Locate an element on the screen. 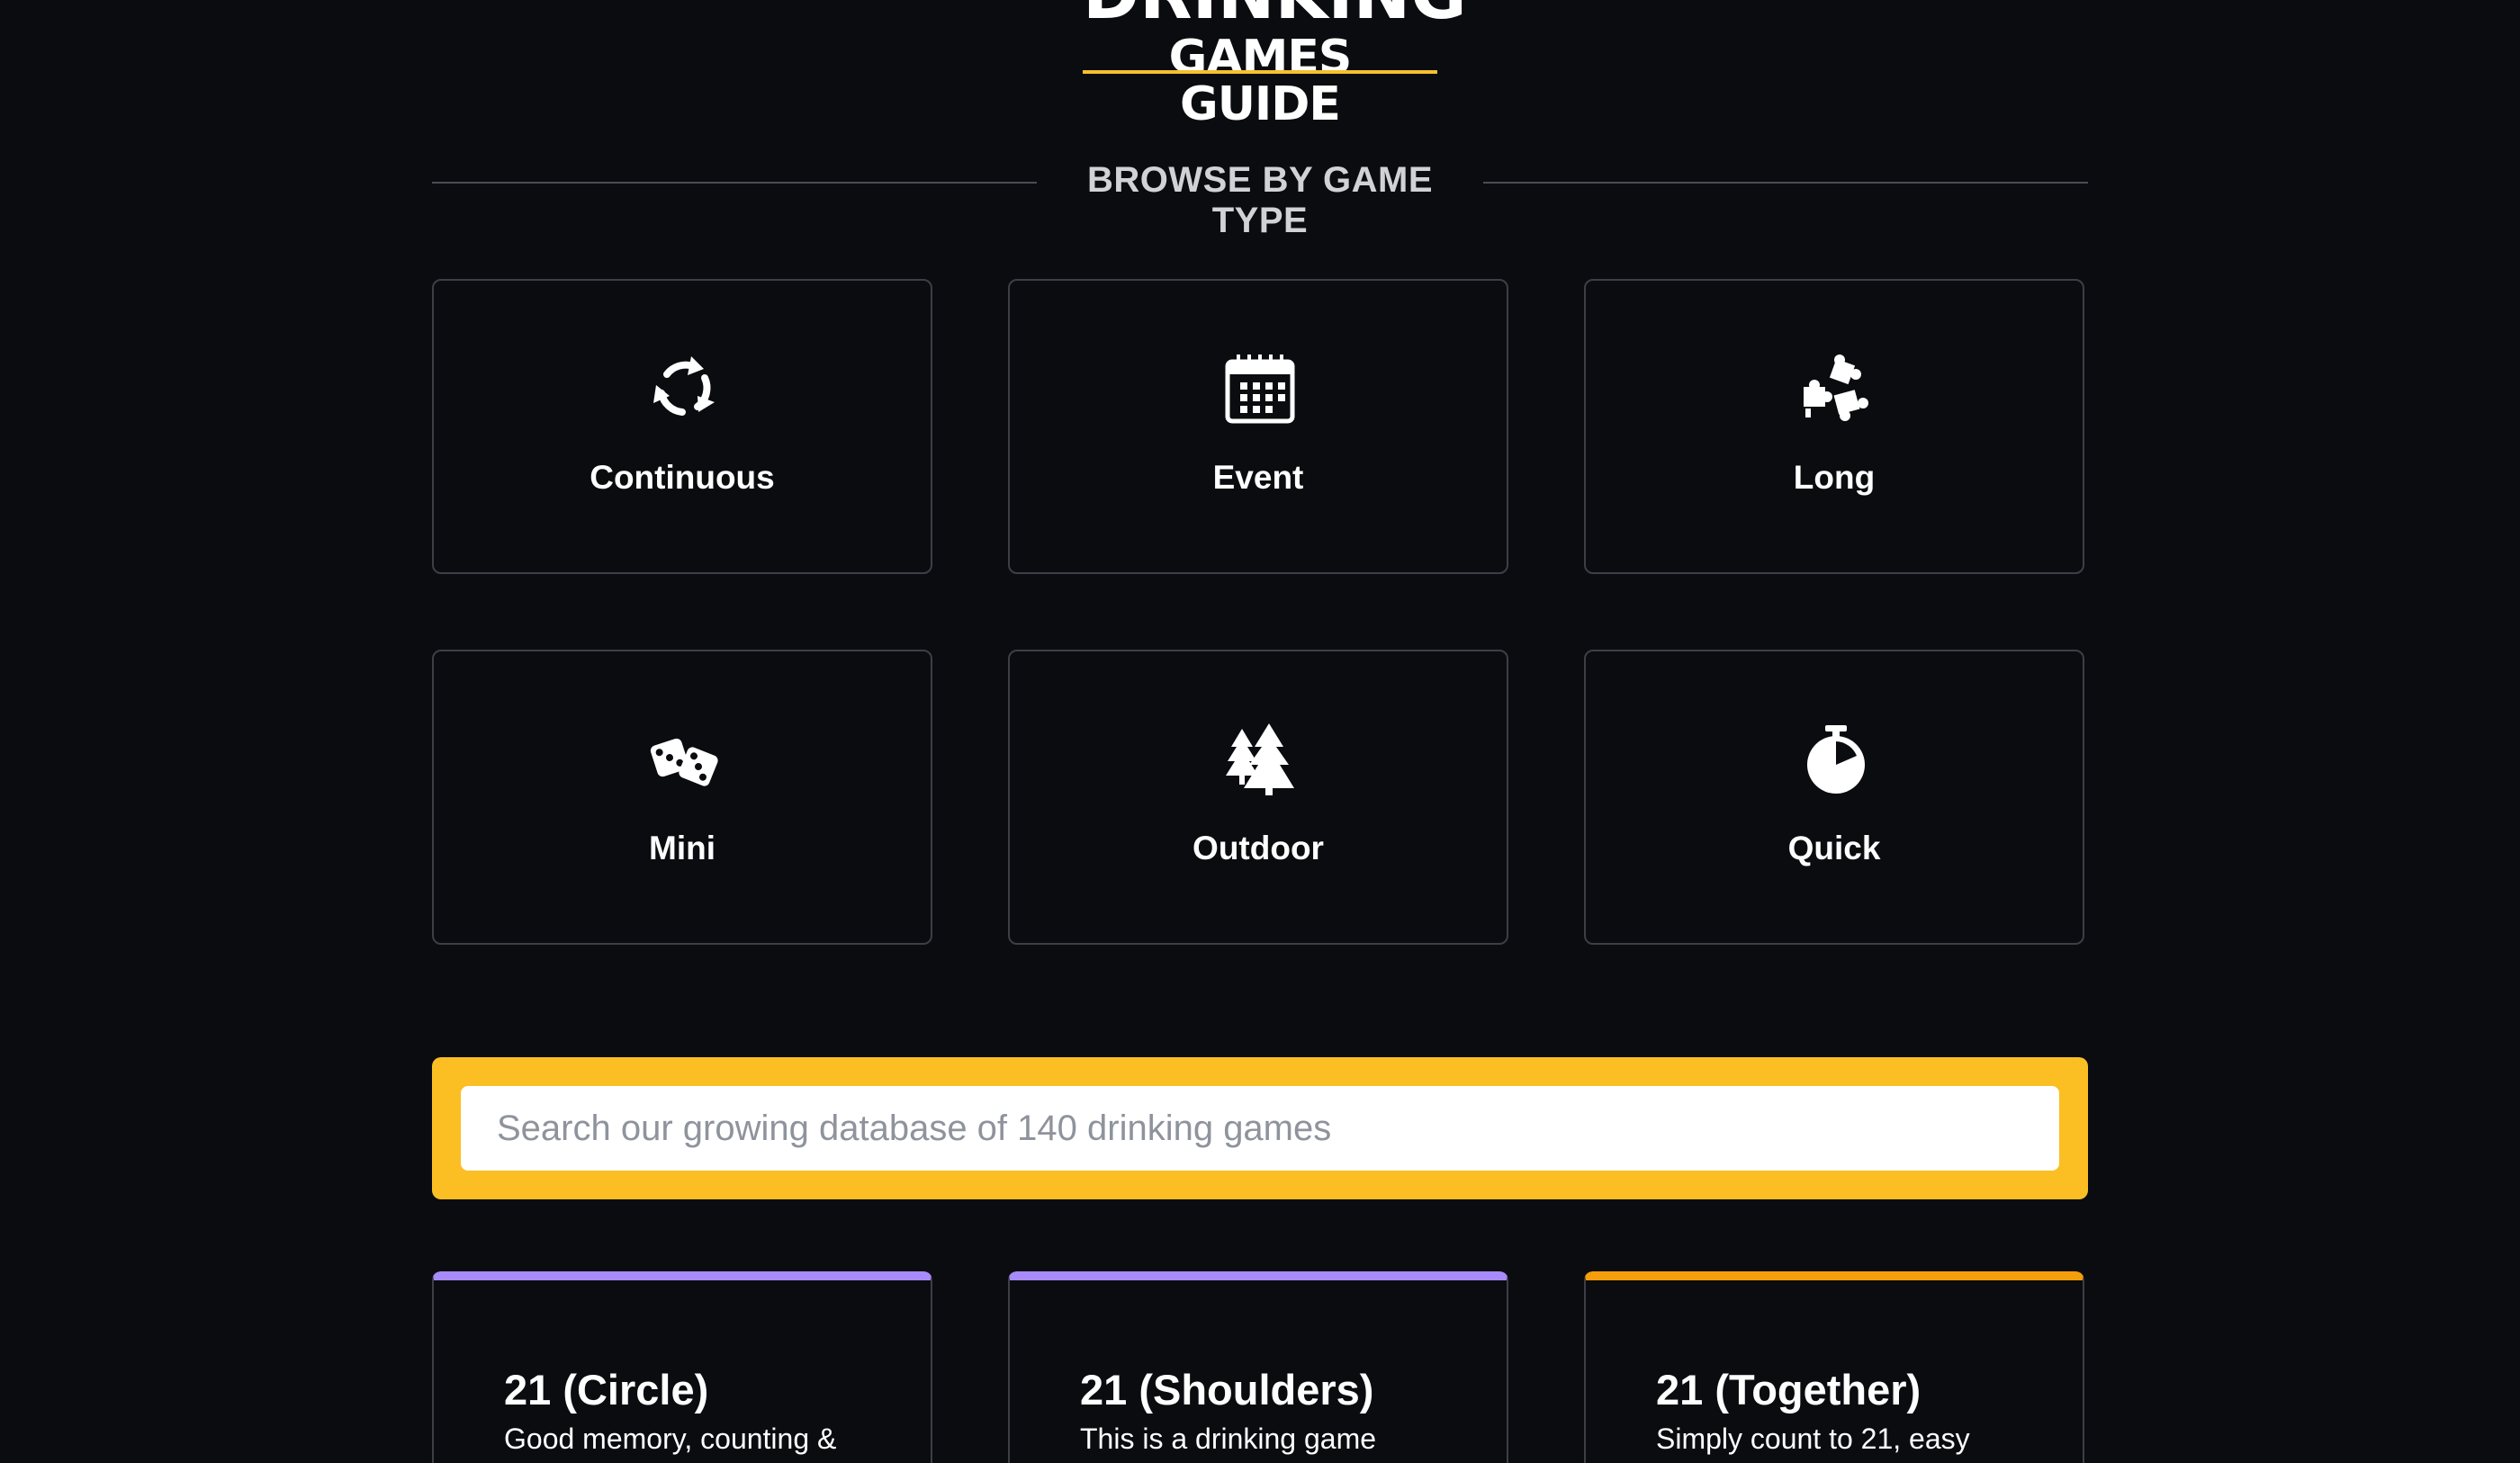 The height and width of the screenshot is (1463, 2520). game-card-21-circle: 21 (Circle) Good memory, counting & is located at coordinates (682, 1367).